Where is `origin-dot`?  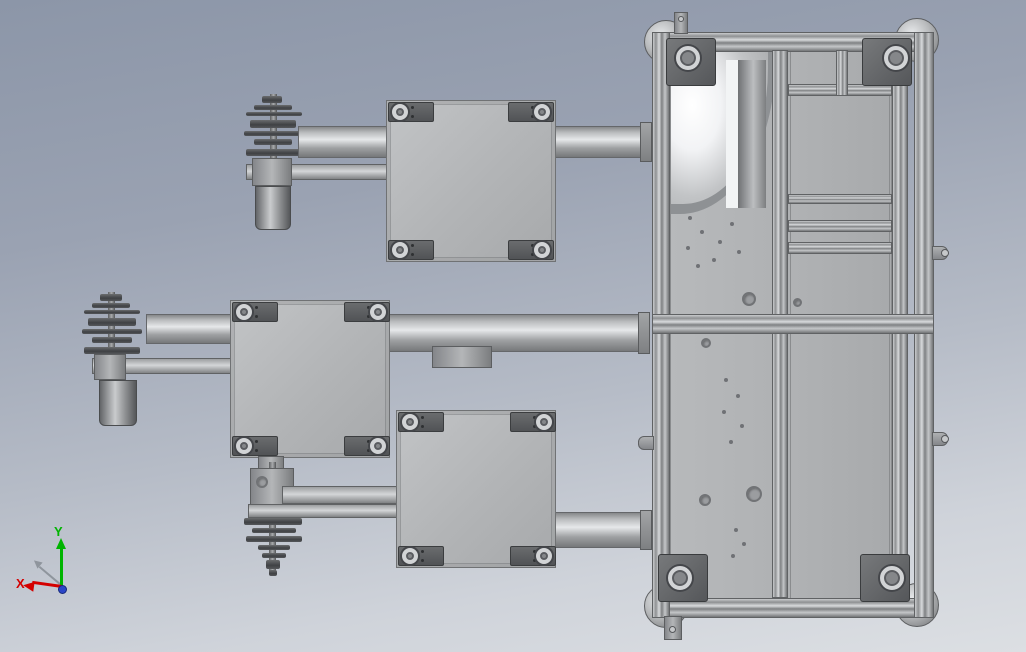 origin-dot is located at coordinates (62, 589).